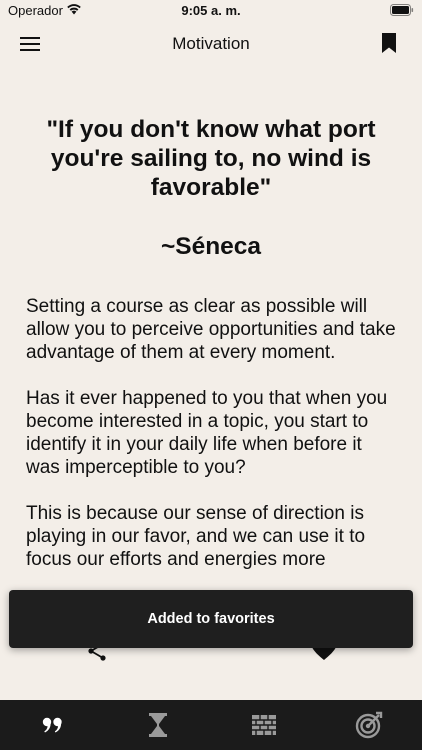 This screenshot has width=422, height=750. I want to click on status-time: 9:05 a. m., so click(211, 10).